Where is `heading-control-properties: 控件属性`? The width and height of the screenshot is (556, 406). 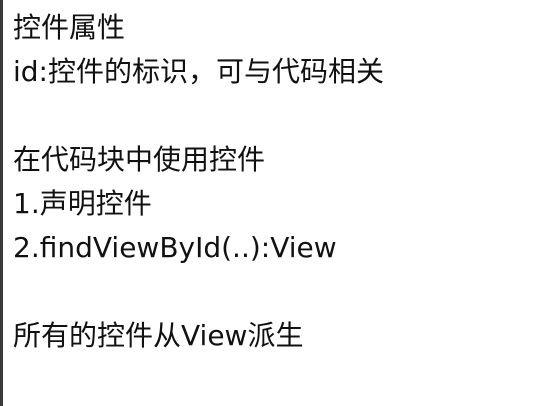
heading-control-properties: 控件属性 is located at coordinates (69, 27).